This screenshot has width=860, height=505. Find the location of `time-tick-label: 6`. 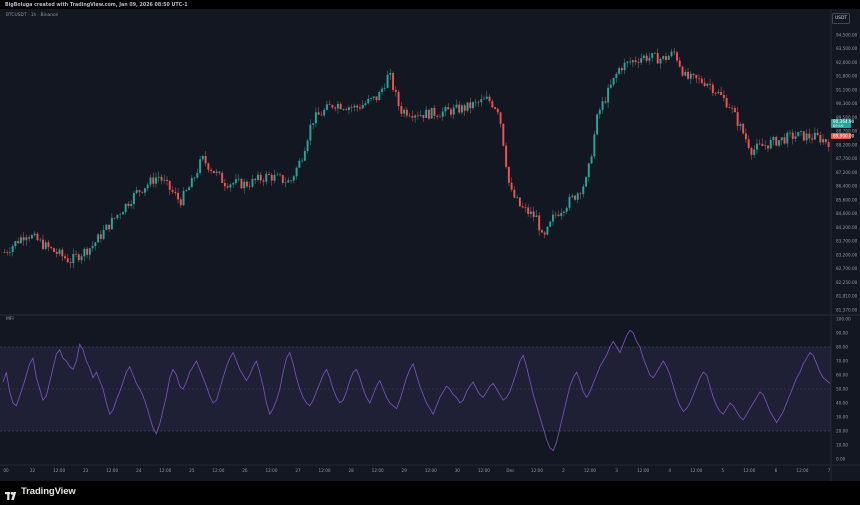

time-tick-label: 6 is located at coordinates (776, 470).